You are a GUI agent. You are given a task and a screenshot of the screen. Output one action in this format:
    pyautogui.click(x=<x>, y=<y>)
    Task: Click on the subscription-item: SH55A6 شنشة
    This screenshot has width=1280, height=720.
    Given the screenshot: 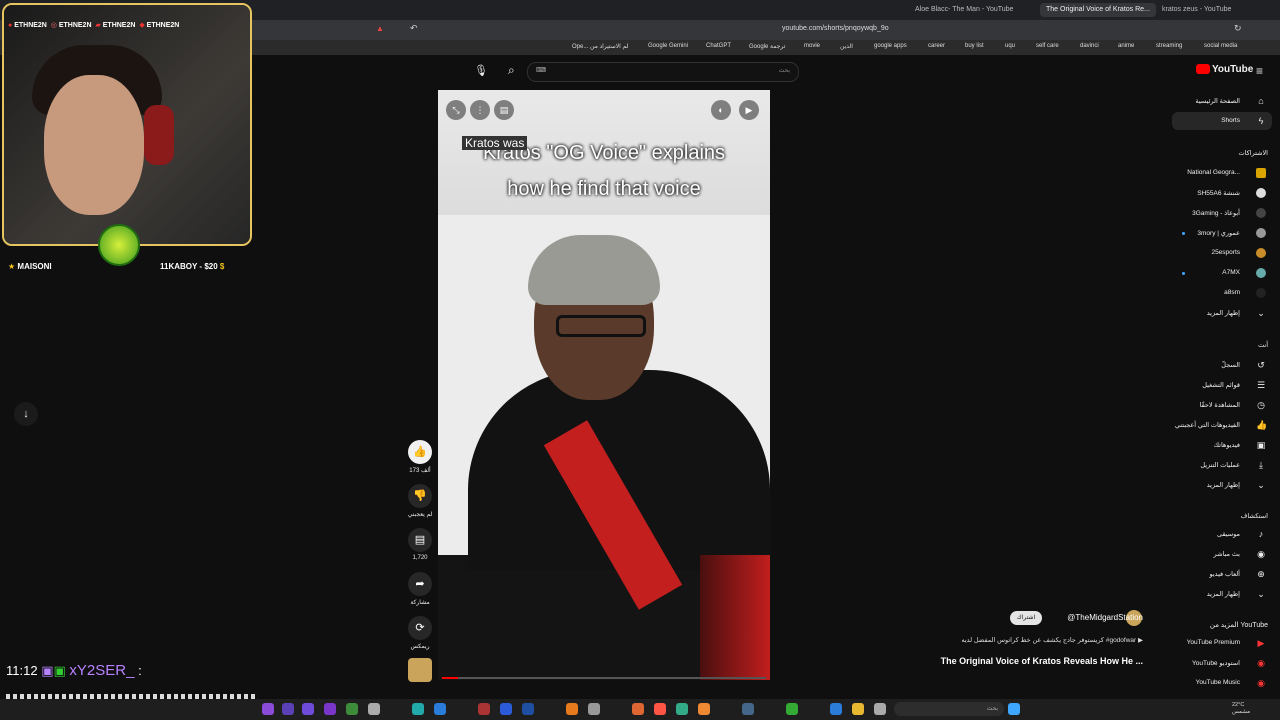 What is the action you would take?
    pyautogui.click(x=1218, y=193)
    